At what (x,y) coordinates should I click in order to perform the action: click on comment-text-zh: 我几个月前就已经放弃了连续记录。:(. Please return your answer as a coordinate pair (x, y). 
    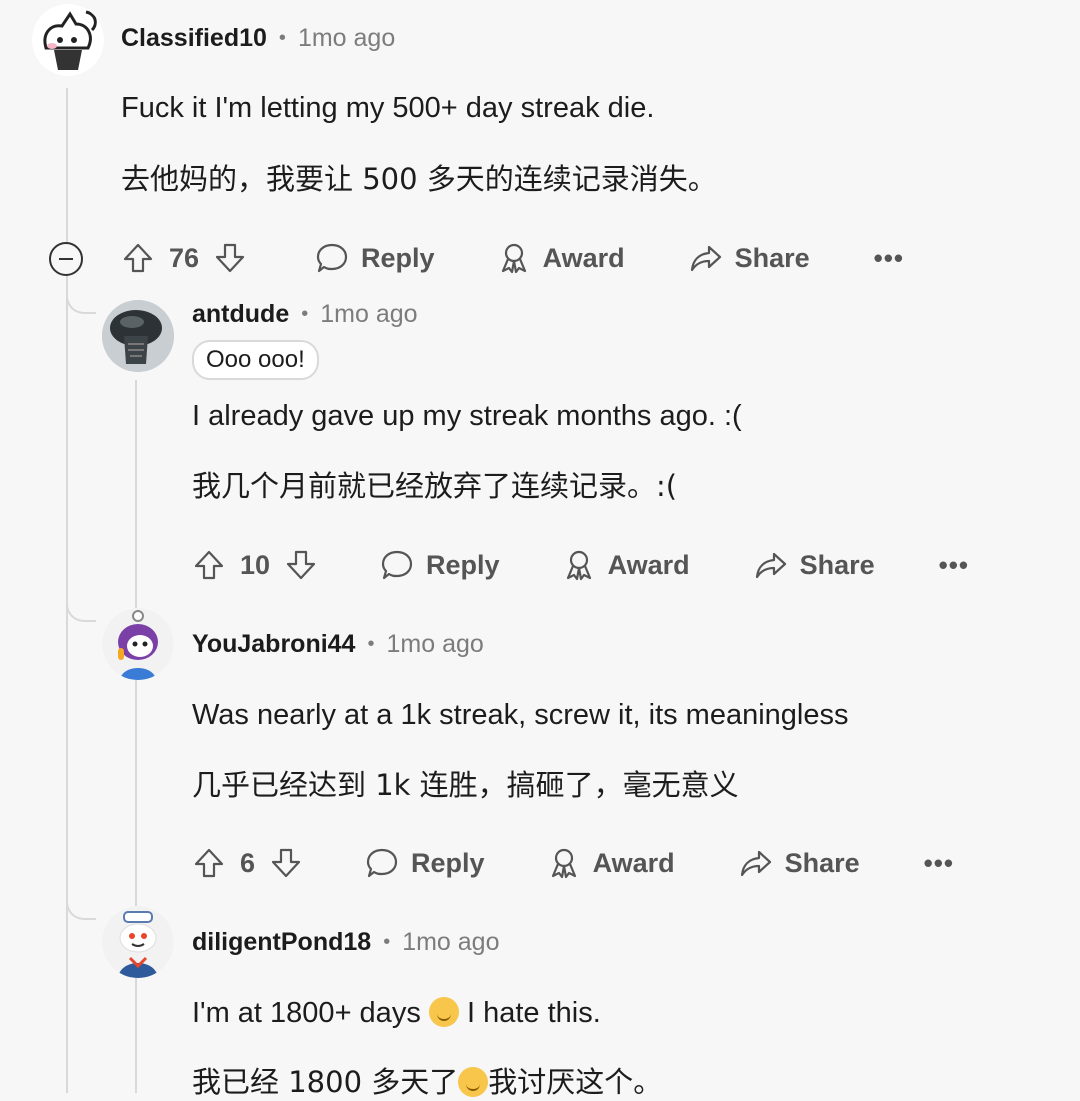
    Looking at the image, I should click on (435, 486).